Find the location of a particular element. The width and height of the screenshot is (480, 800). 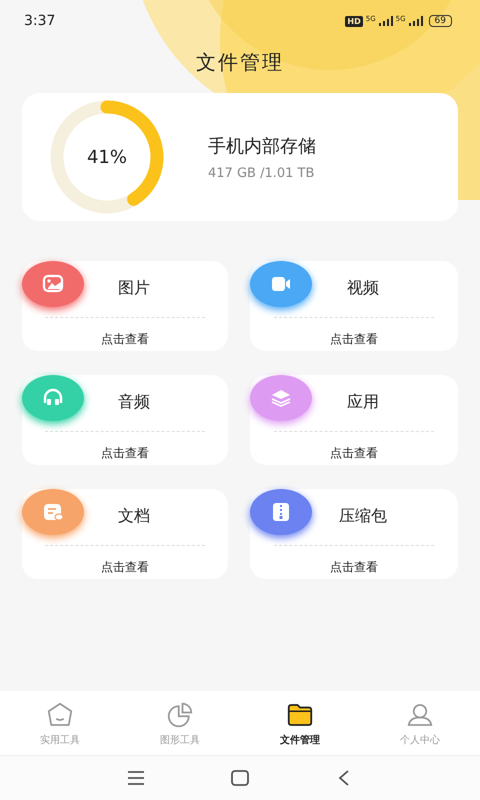

home-icon is located at coordinates (240, 778).